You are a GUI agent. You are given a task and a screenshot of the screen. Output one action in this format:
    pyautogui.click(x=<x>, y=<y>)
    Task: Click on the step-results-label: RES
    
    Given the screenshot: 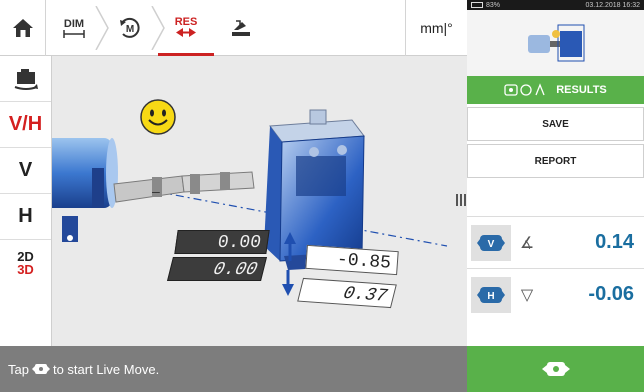 What is the action you would take?
    pyautogui.click(x=186, y=22)
    